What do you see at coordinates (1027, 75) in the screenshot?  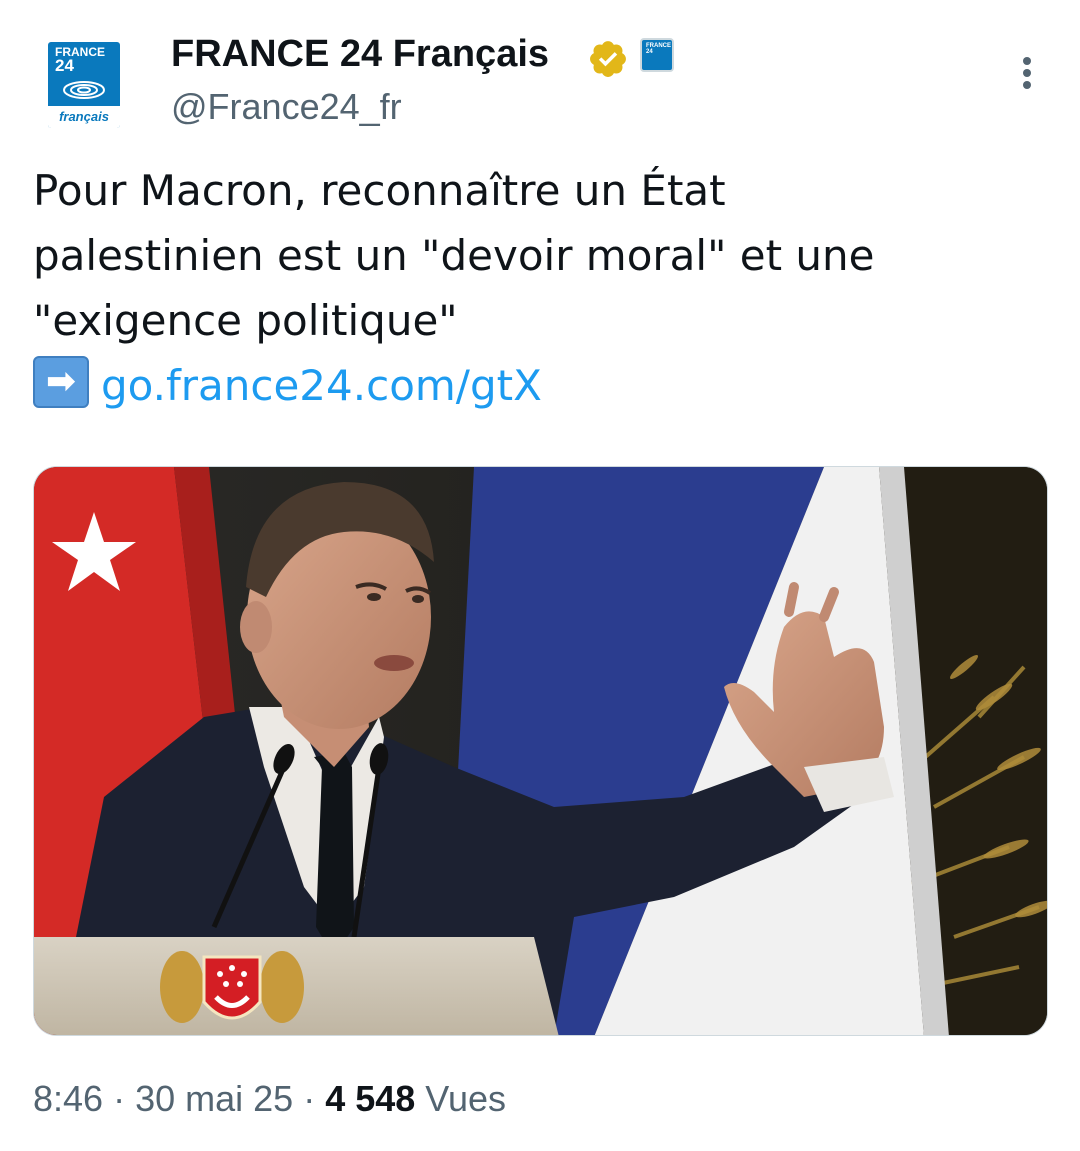 I see `more-options-icon` at bounding box center [1027, 75].